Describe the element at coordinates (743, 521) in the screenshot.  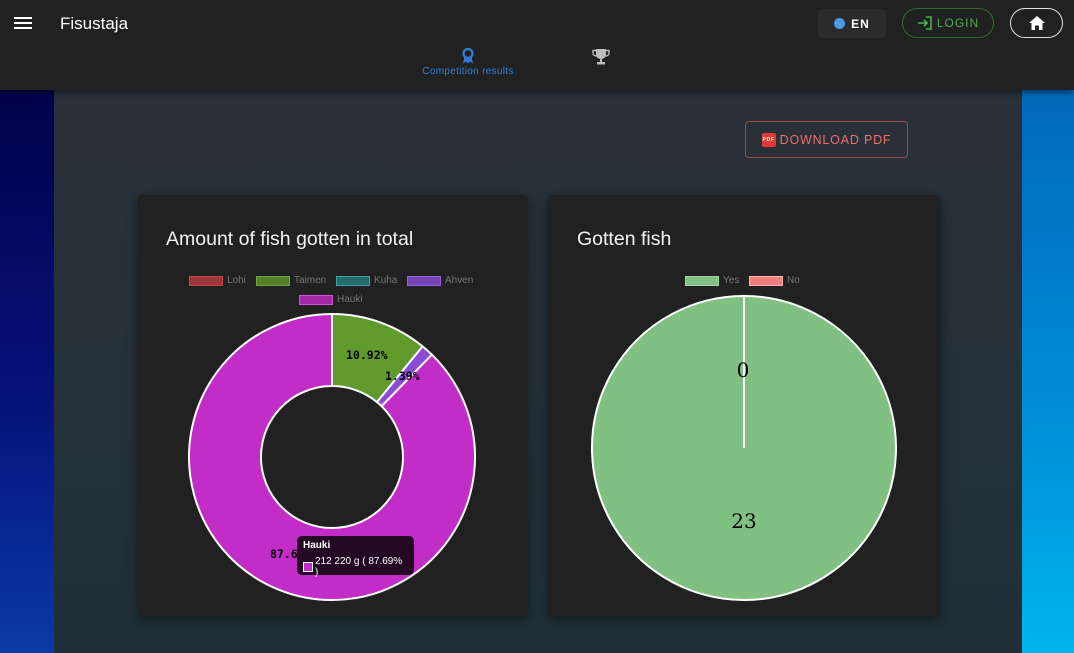
I see `data-label-yes: 23` at that location.